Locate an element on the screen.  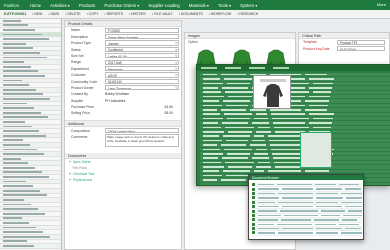
app-logo: Fashion is located at coordinates (11, 5).